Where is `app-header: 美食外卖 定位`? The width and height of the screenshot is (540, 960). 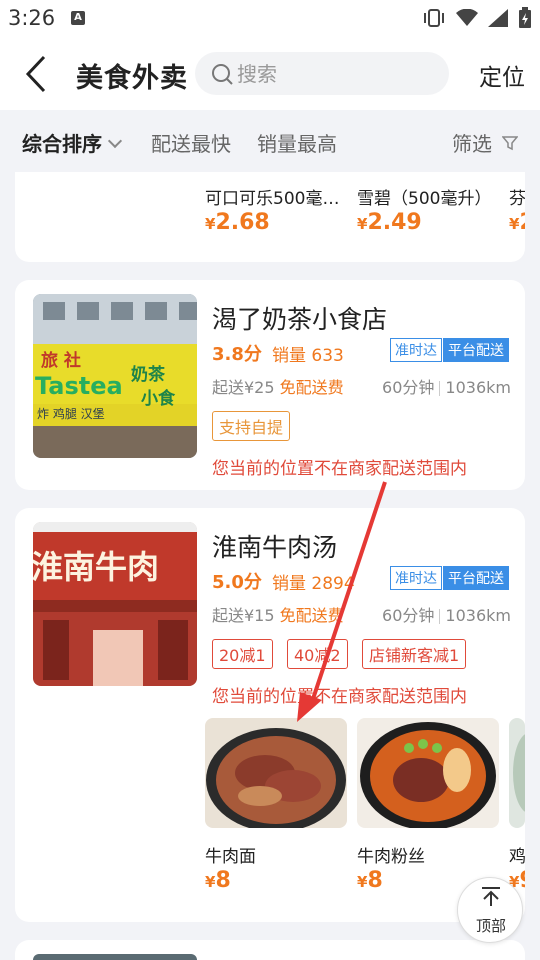
app-header: 美食外卖 定位 is located at coordinates (270, 73).